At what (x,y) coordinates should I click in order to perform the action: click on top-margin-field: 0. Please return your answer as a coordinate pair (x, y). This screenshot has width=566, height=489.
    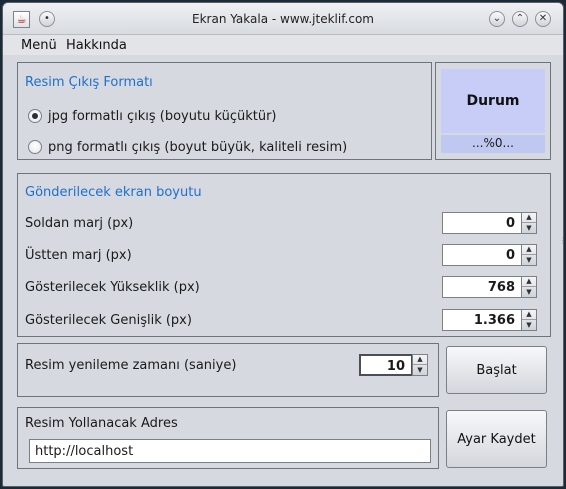
    Looking at the image, I should click on (482, 255).